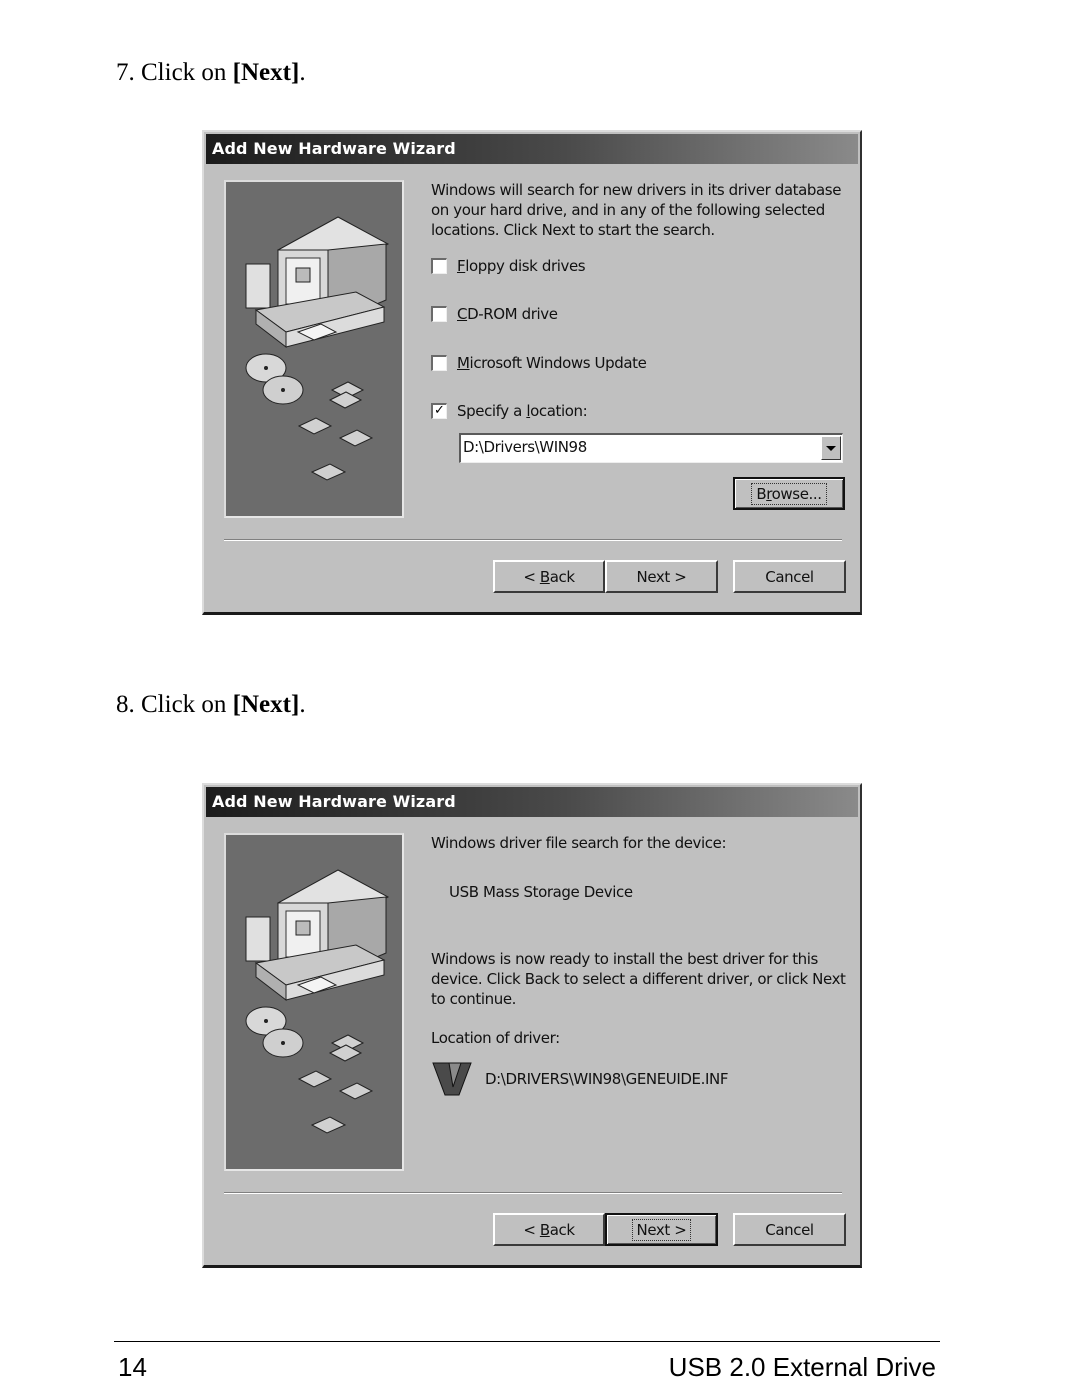 Image resolution: width=1080 pixels, height=1397 pixels. I want to click on checkbox-cdrom: CD-ROM drive, so click(494, 314).